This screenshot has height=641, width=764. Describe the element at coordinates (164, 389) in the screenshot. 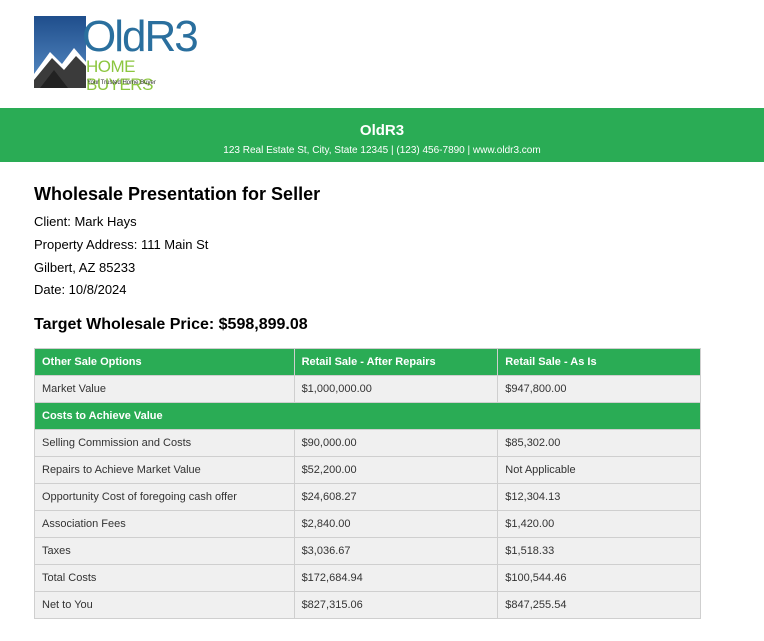

I see `row-label: Market Value` at that location.